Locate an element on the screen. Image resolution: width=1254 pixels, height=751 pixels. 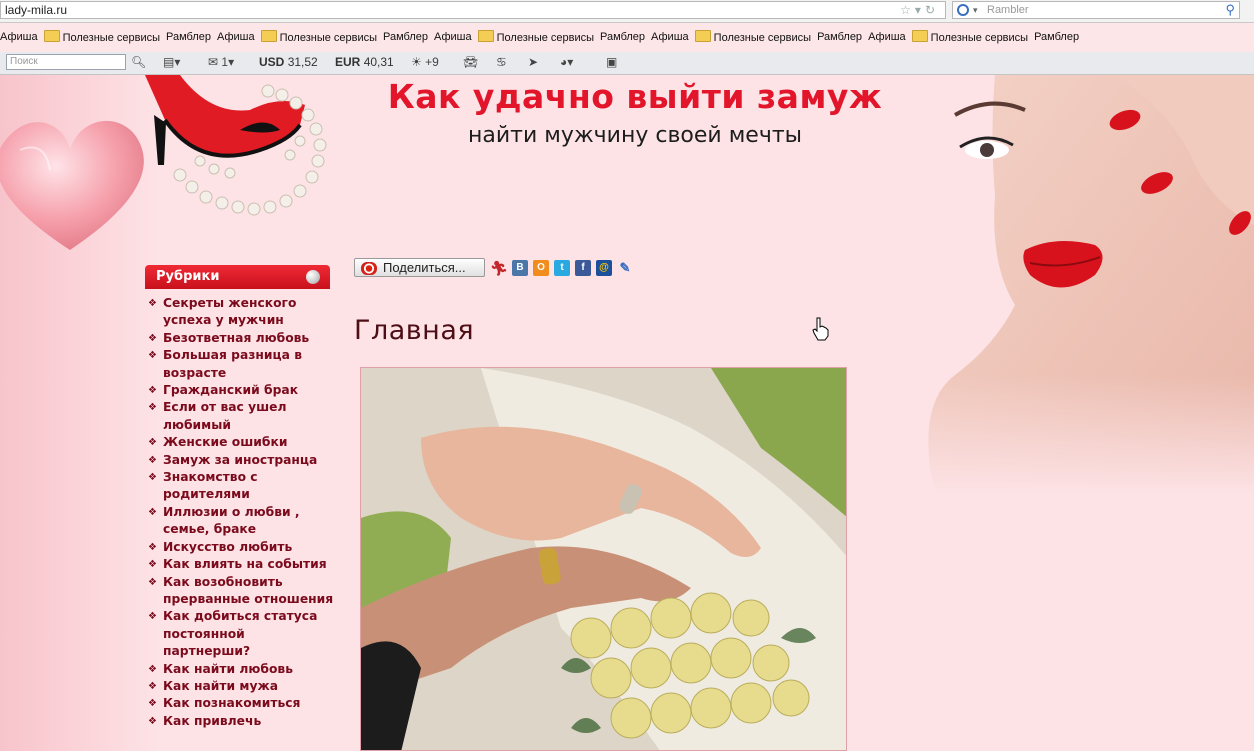
url-text: lady-mila.ru is located at coordinates (36, 10).